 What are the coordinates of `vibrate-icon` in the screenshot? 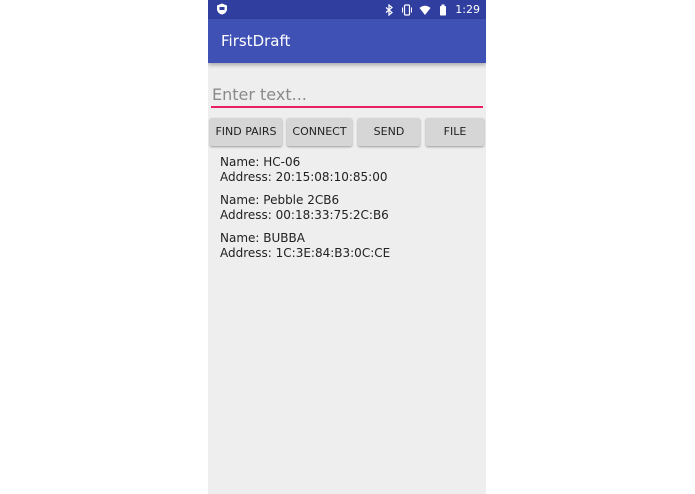 It's located at (407, 9).